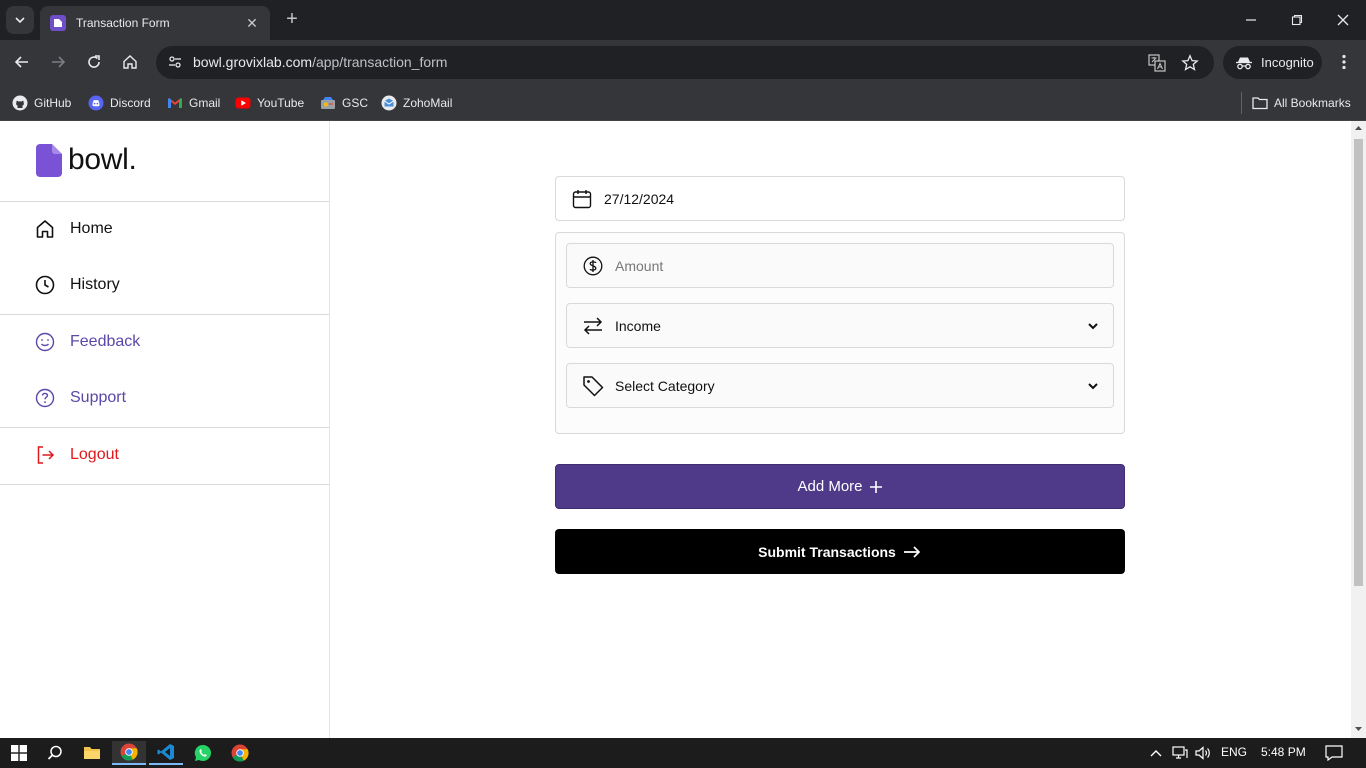 The width and height of the screenshot is (1366, 768). Describe the element at coordinates (98, 397) in the screenshot. I see `sidebar-item-label: Support` at that location.